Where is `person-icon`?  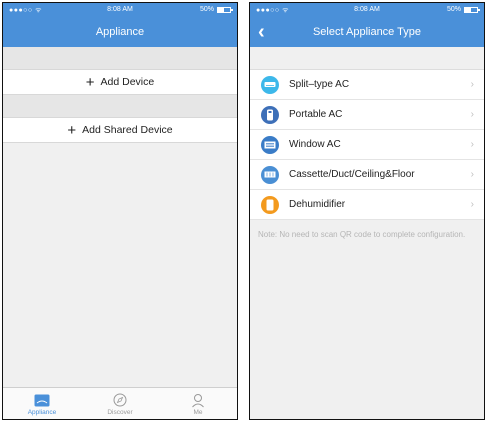 person-icon is located at coordinates (198, 400).